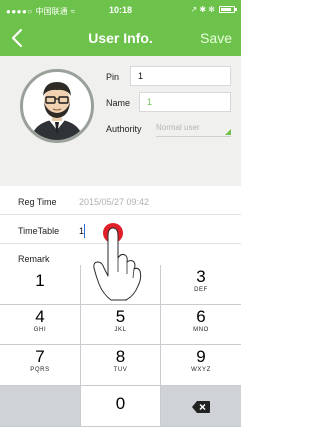 The width and height of the screenshot is (320, 427). I want to click on key-5: 5 JKL, so click(121, 325).